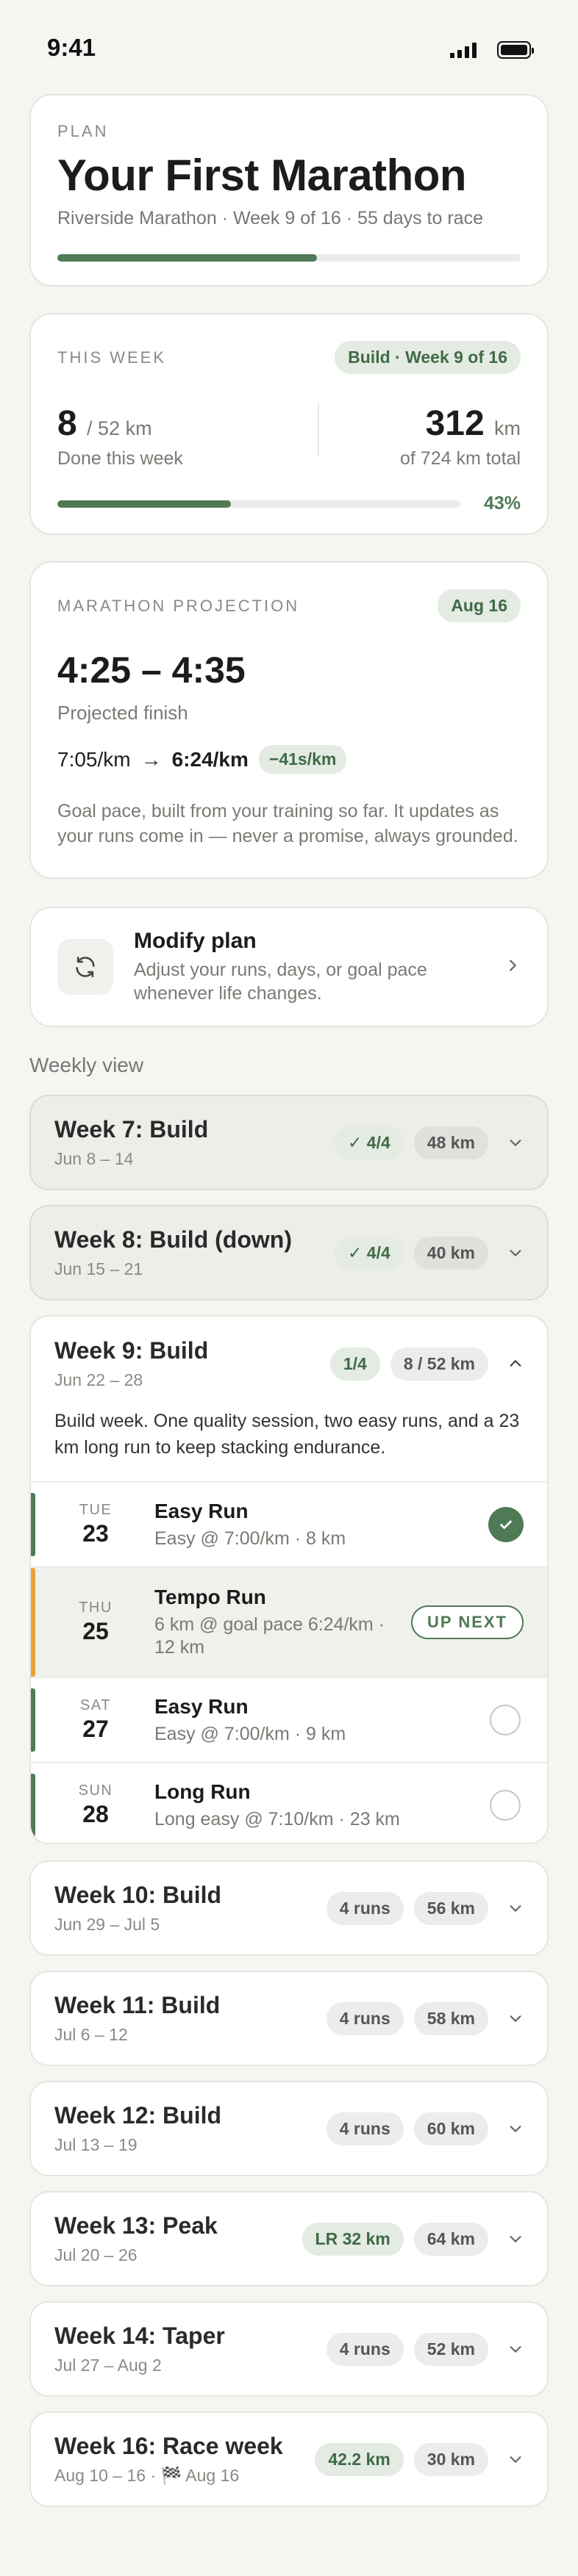 The image size is (578, 2576). What do you see at coordinates (120, 459) in the screenshot?
I see `done-label: Done this week` at bounding box center [120, 459].